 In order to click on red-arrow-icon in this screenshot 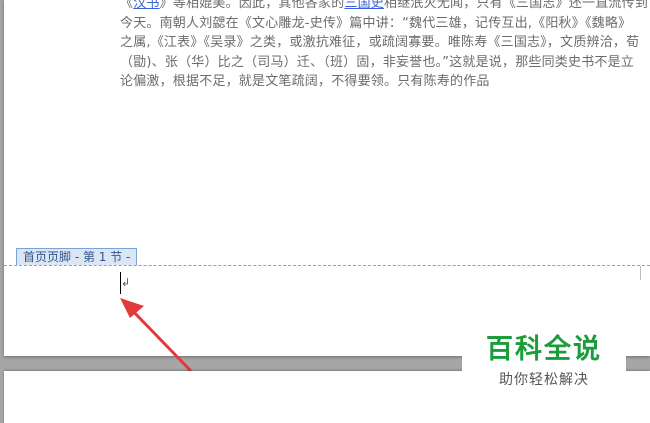, I will do `click(156, 335)`.